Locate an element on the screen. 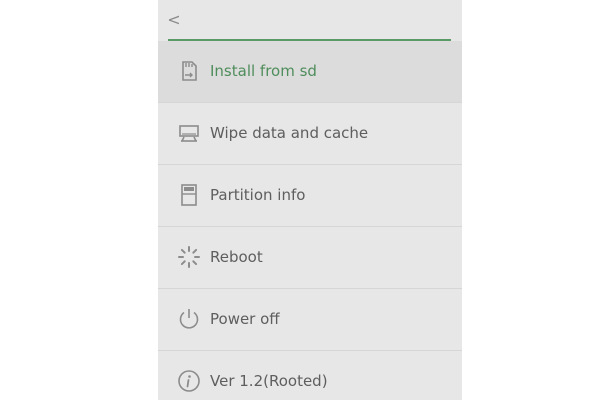 The image size is (600, 400). menu-item-install-from-sd: Install from sd is located at coordinates (310, 71).